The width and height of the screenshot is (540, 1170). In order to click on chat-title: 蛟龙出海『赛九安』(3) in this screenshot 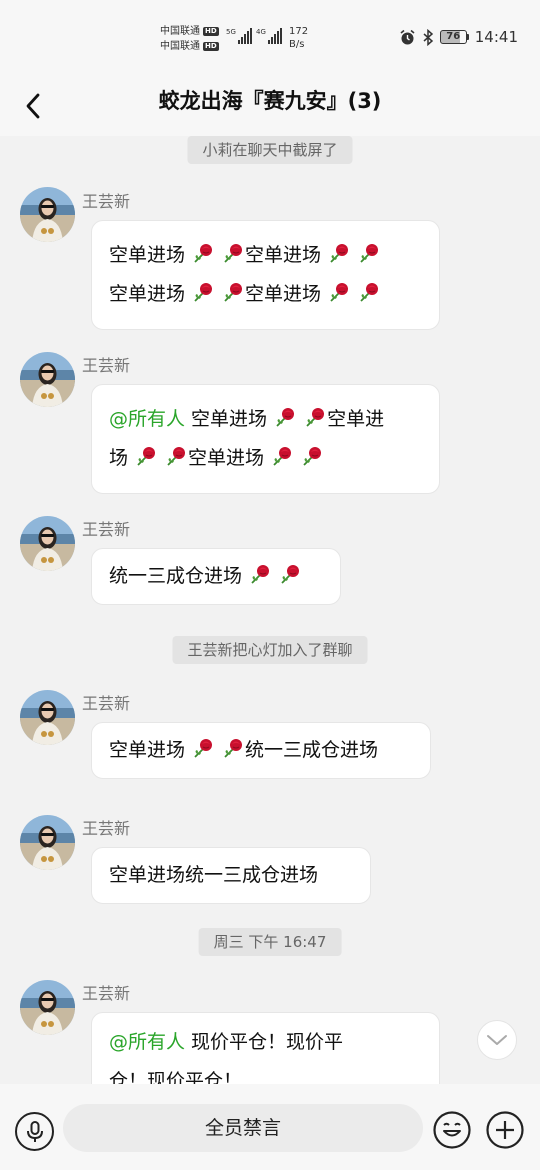, I will do `click(270, 101)`.